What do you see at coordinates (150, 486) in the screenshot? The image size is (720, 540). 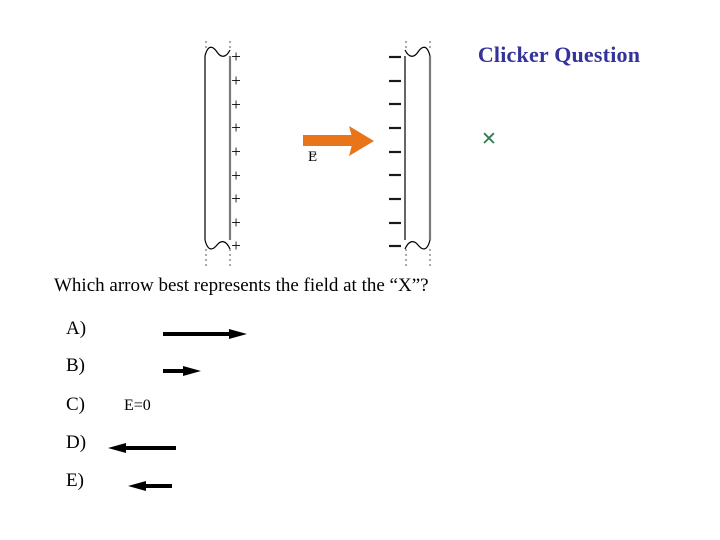 I see `option-e-arrow` at bounding box center [150, 486].